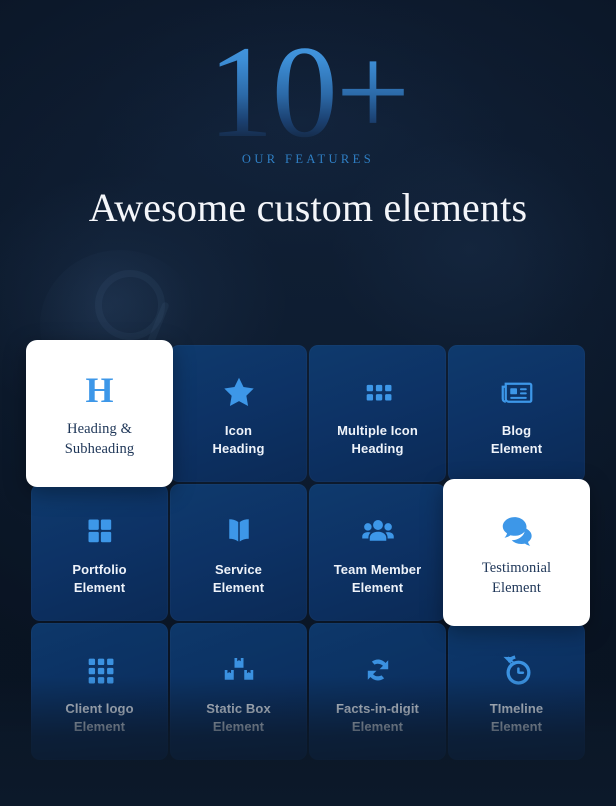 This screenshot has width=616, height=806. I want to click on element-card-label: Static Box Element, so click(238, 717).